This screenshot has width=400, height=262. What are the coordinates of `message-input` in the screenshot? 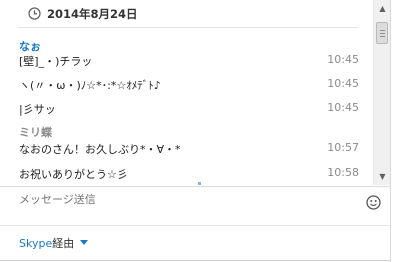 It's located at (184, 200).